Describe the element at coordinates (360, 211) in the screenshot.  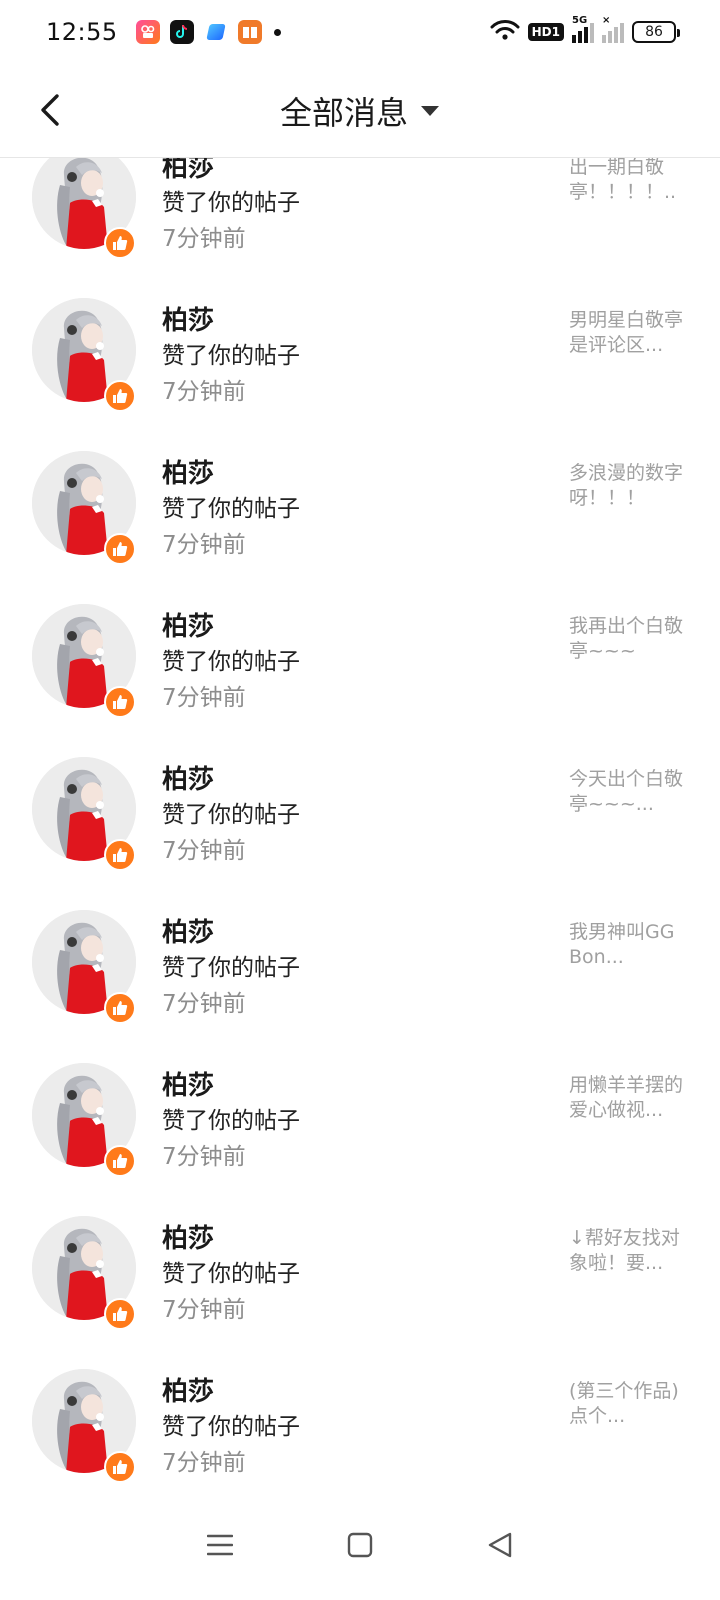
I see `message-item: 柏莎 赞了你的帖子 7分钟前 出一期白敬亭！！！！..` at that location.